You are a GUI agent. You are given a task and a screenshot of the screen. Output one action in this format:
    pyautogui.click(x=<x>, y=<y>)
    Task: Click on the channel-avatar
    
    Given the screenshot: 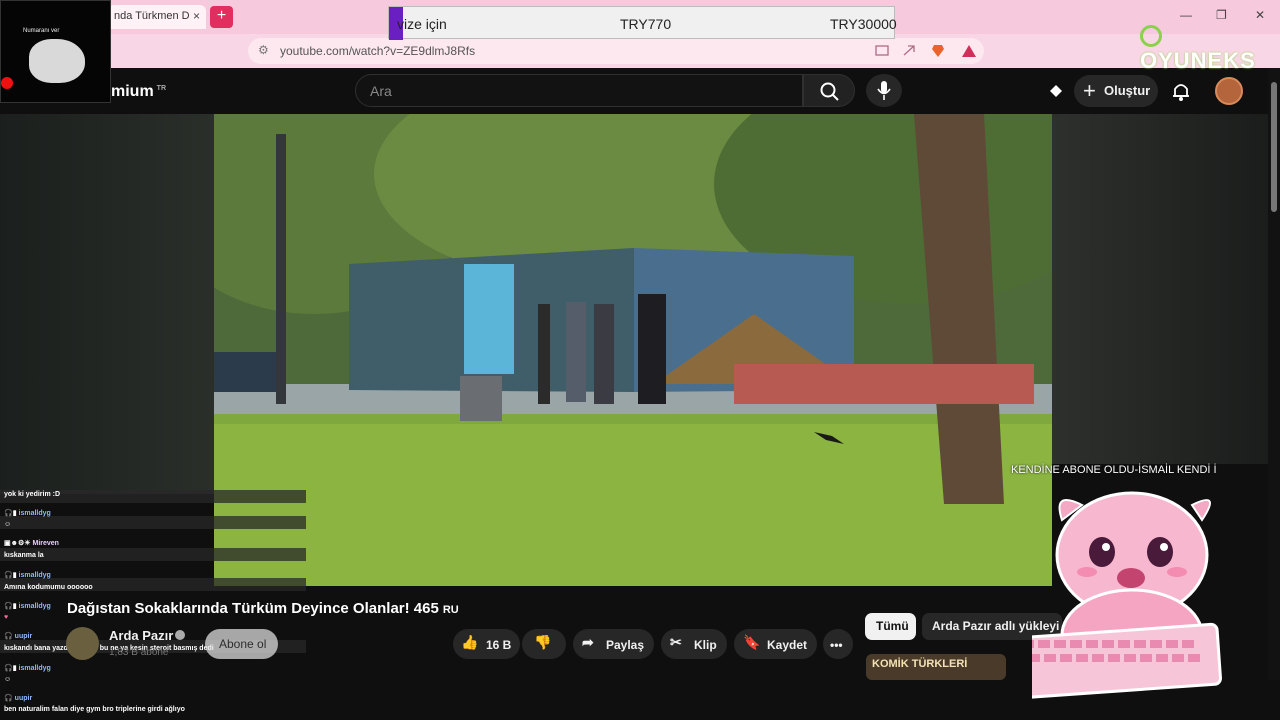 What is the action you would take?
    pyautogui.click(x=82, y=643)
    